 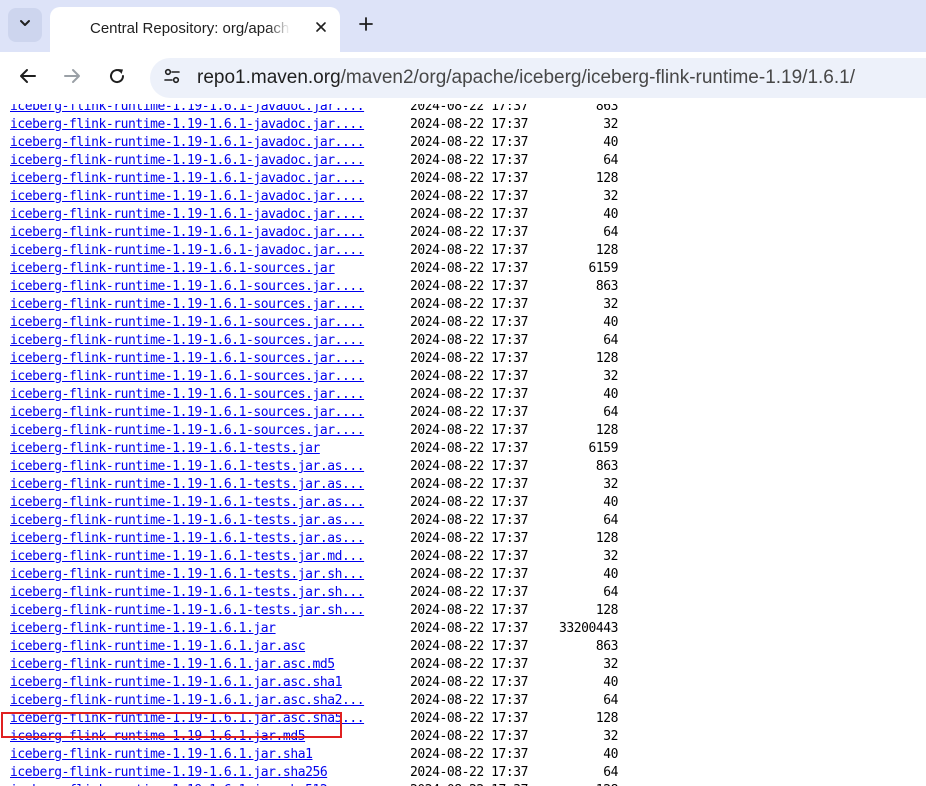 I want to click on arrow-left-icon, so click(x=28, y=78).